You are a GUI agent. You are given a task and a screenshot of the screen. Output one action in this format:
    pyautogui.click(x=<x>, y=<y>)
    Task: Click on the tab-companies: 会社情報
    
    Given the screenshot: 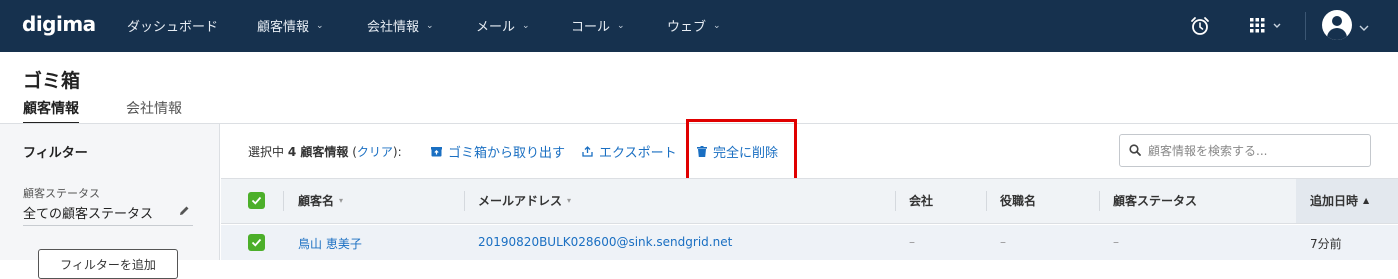 What is the action you would take?
    pyautogui.click(x=154, y=108)
    